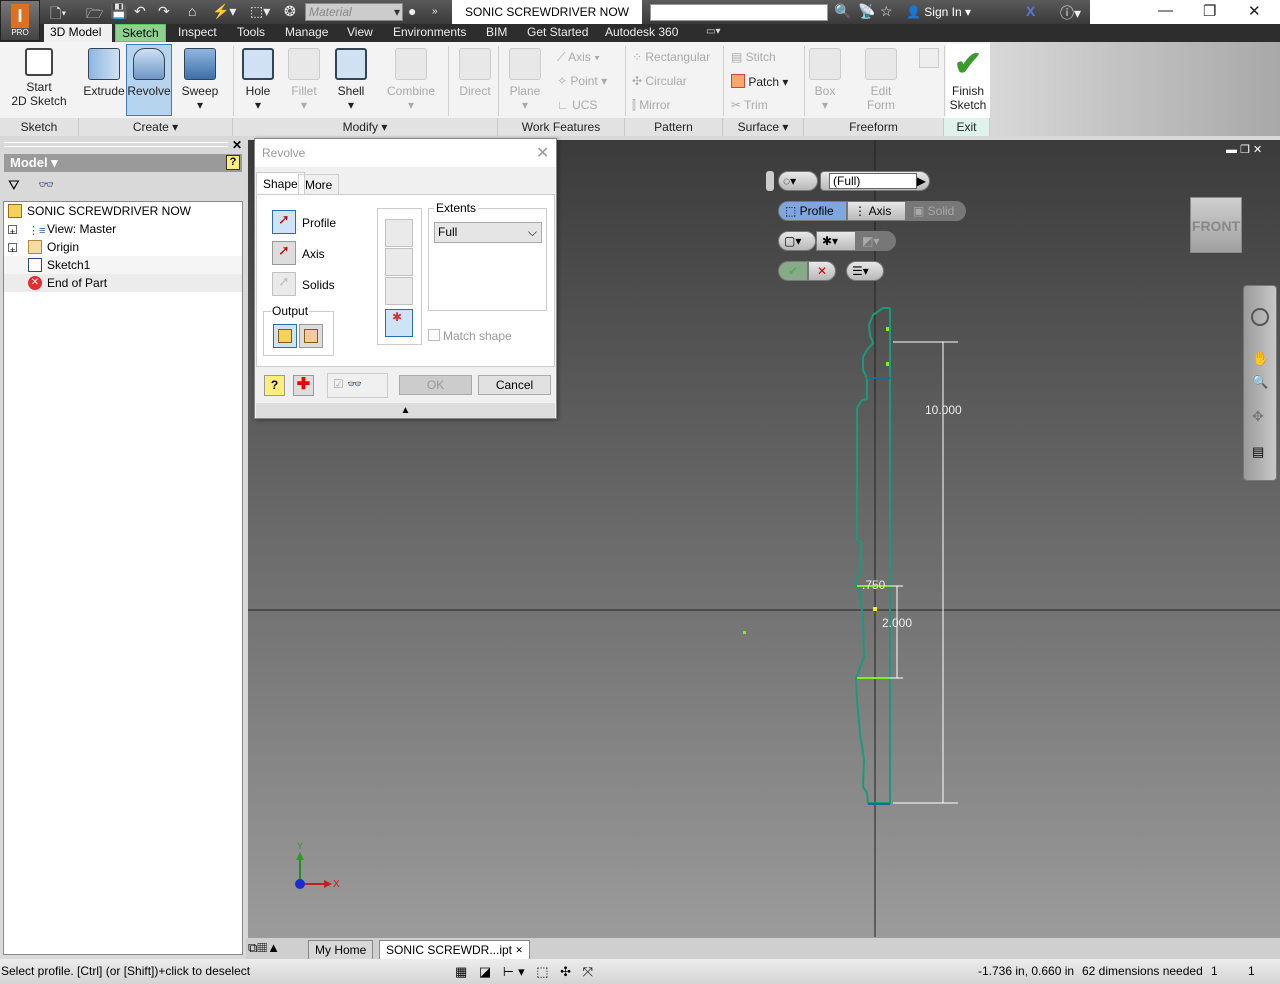 This screenshot has height=984, width=1280. I want to click on pro-badge: PRO, so click(20, 32).